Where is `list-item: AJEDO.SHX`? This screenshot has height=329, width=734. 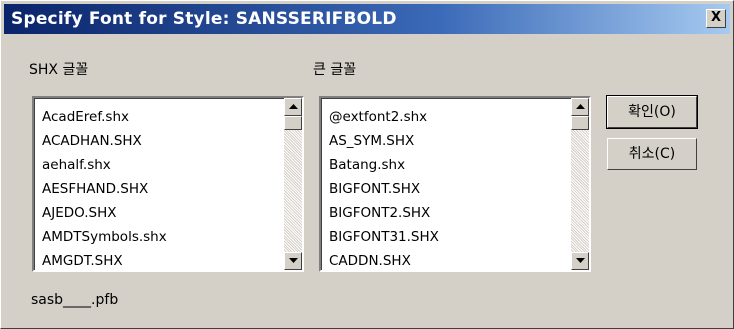
list-item: AJEDO.SHX is located at coordinates (163, 213).